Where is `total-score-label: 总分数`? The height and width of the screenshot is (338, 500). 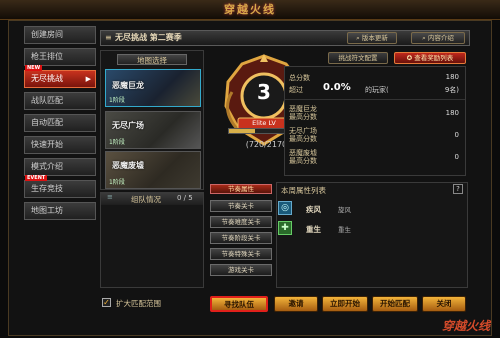 total-score-label: 总分数 is located at coordinates (299, 78).